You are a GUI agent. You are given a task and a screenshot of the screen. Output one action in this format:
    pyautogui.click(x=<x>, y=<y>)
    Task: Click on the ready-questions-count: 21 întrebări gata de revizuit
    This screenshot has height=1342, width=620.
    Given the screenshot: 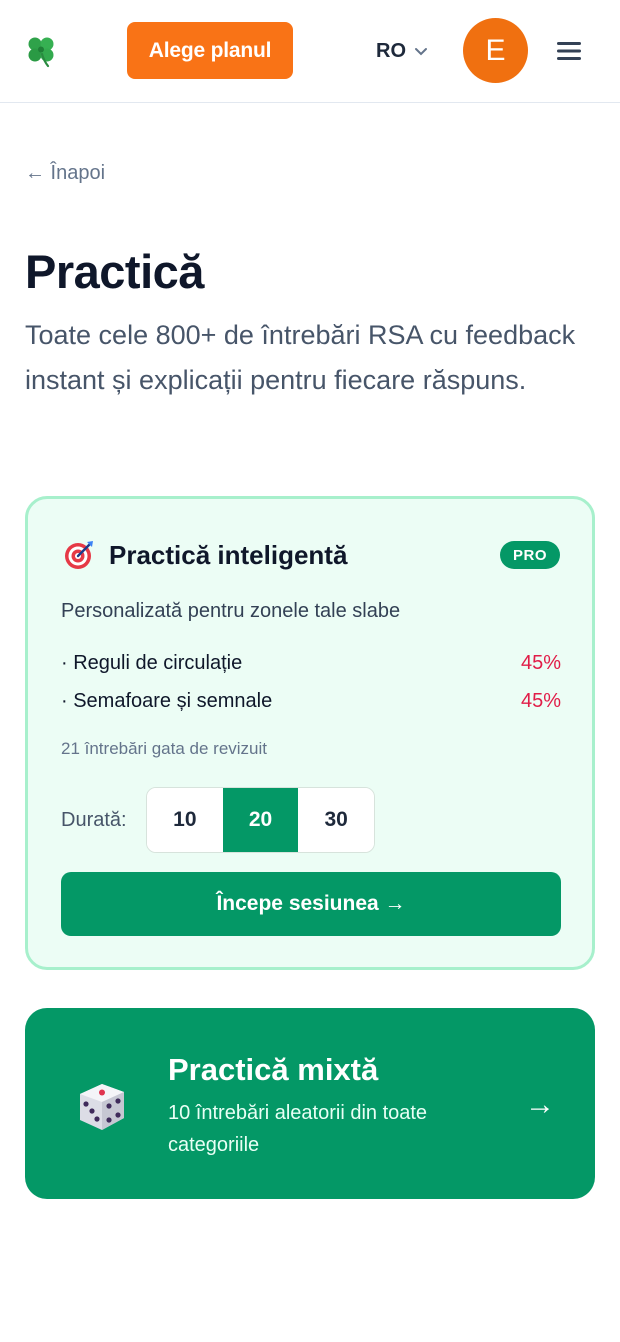 What is the action you would take?
    pyautogui.click(x=164, y=748)
    